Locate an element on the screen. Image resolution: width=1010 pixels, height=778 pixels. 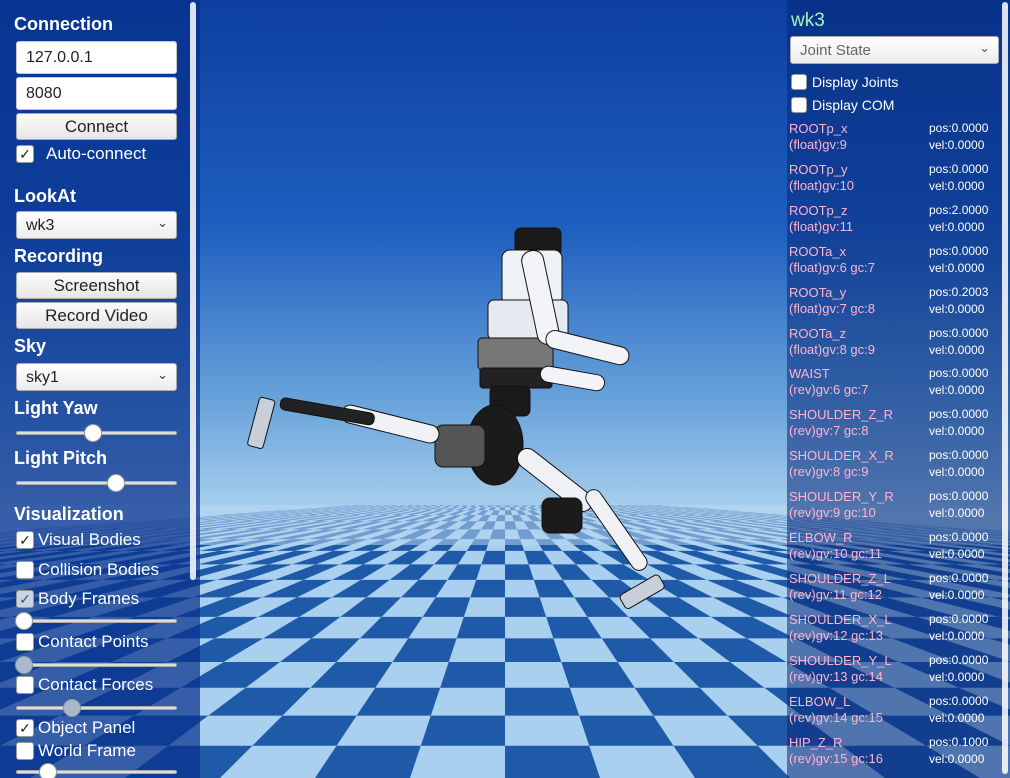
light-pitch-slider is located at coordinates (96, 483).